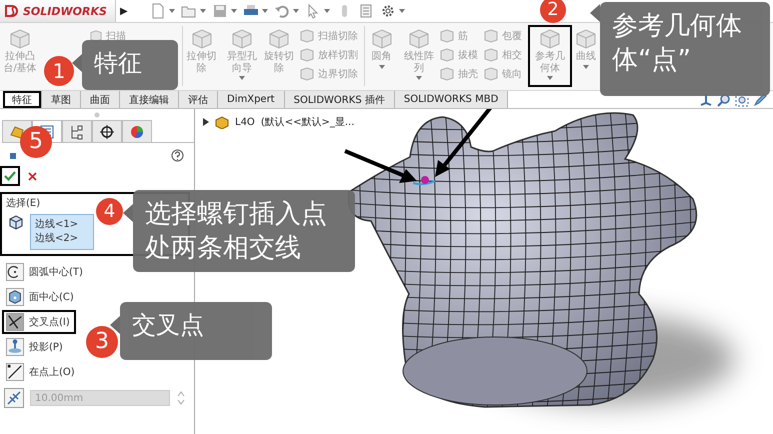  Describe the element at coordinates (196, 331) in the screenshot. I see `callout-text: 交叉点` at that location.